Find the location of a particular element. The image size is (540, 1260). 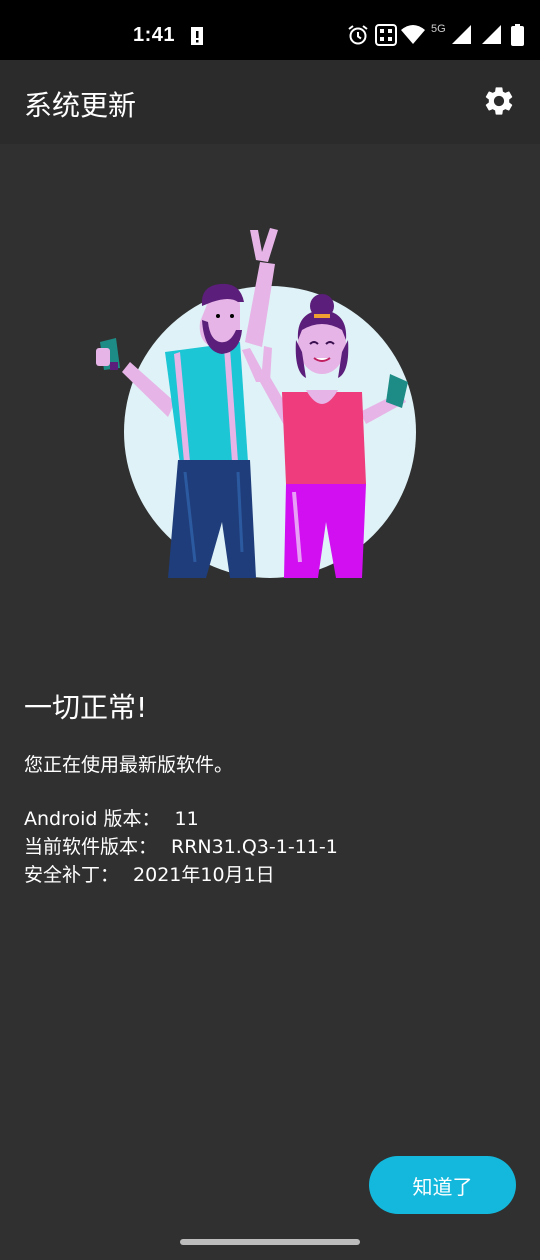

app-bar: 系统更新 is located at coordinates (270, 102).